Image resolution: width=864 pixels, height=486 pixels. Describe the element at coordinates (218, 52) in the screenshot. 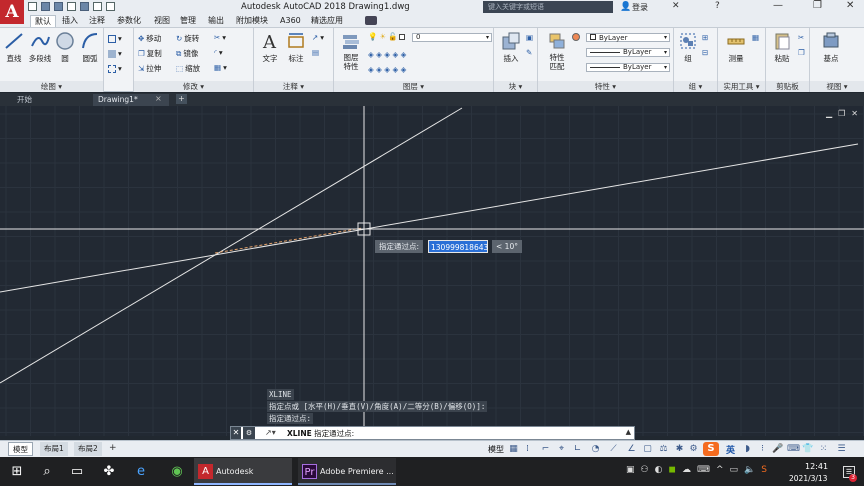

I see `fillet-button: ◜ ▾` at that location.